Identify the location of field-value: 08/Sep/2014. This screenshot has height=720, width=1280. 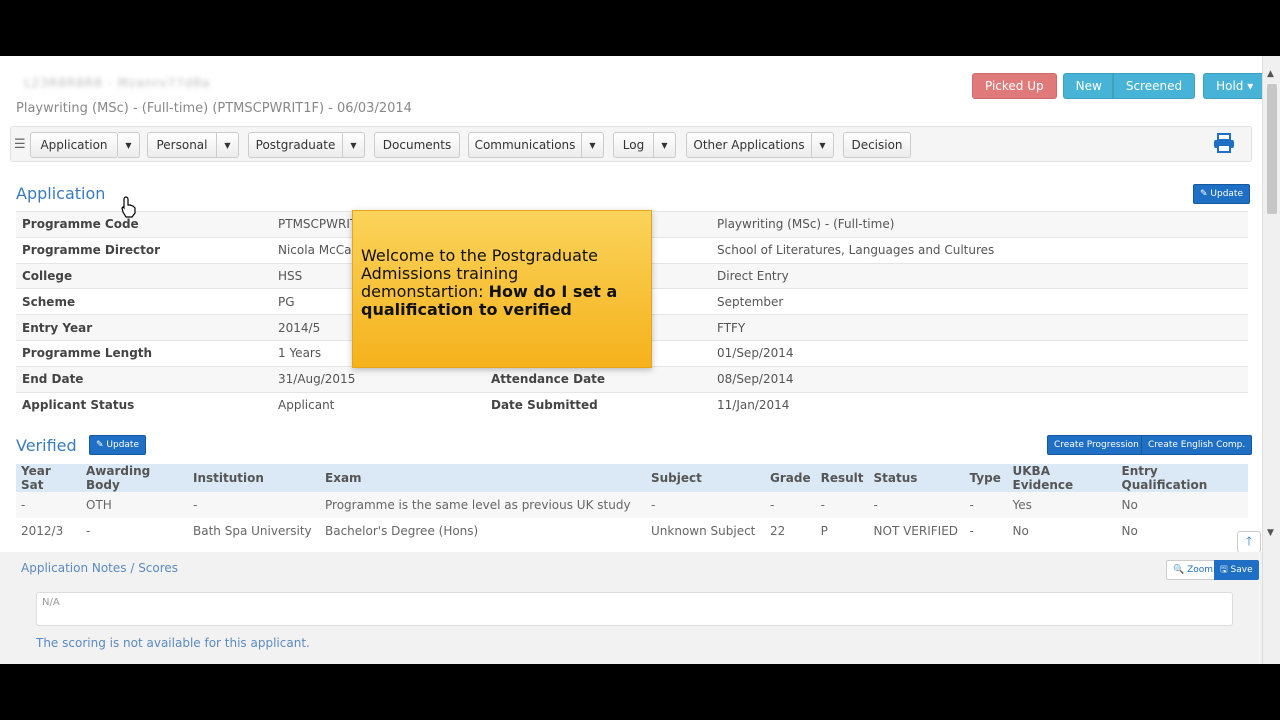
(979, 379).